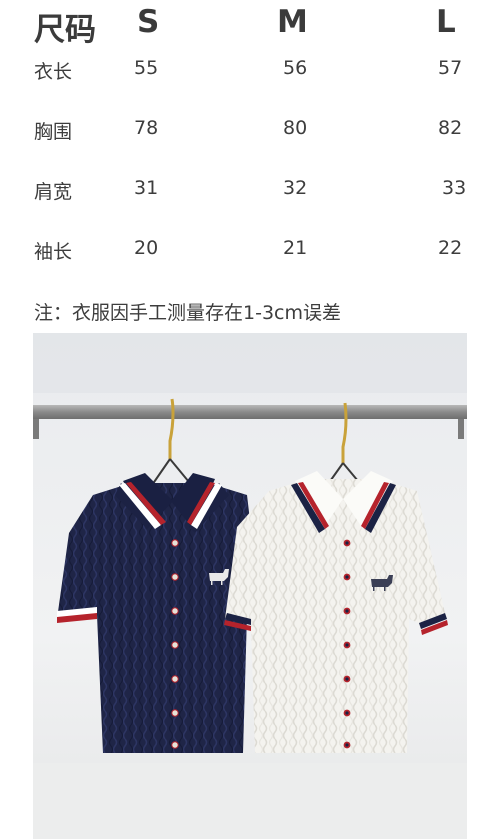 The width and height of the screenshot is (500, 839). Describe the element at coordinates (295, 68) in the screenshot. I see `row-length-m: 56` at that location.